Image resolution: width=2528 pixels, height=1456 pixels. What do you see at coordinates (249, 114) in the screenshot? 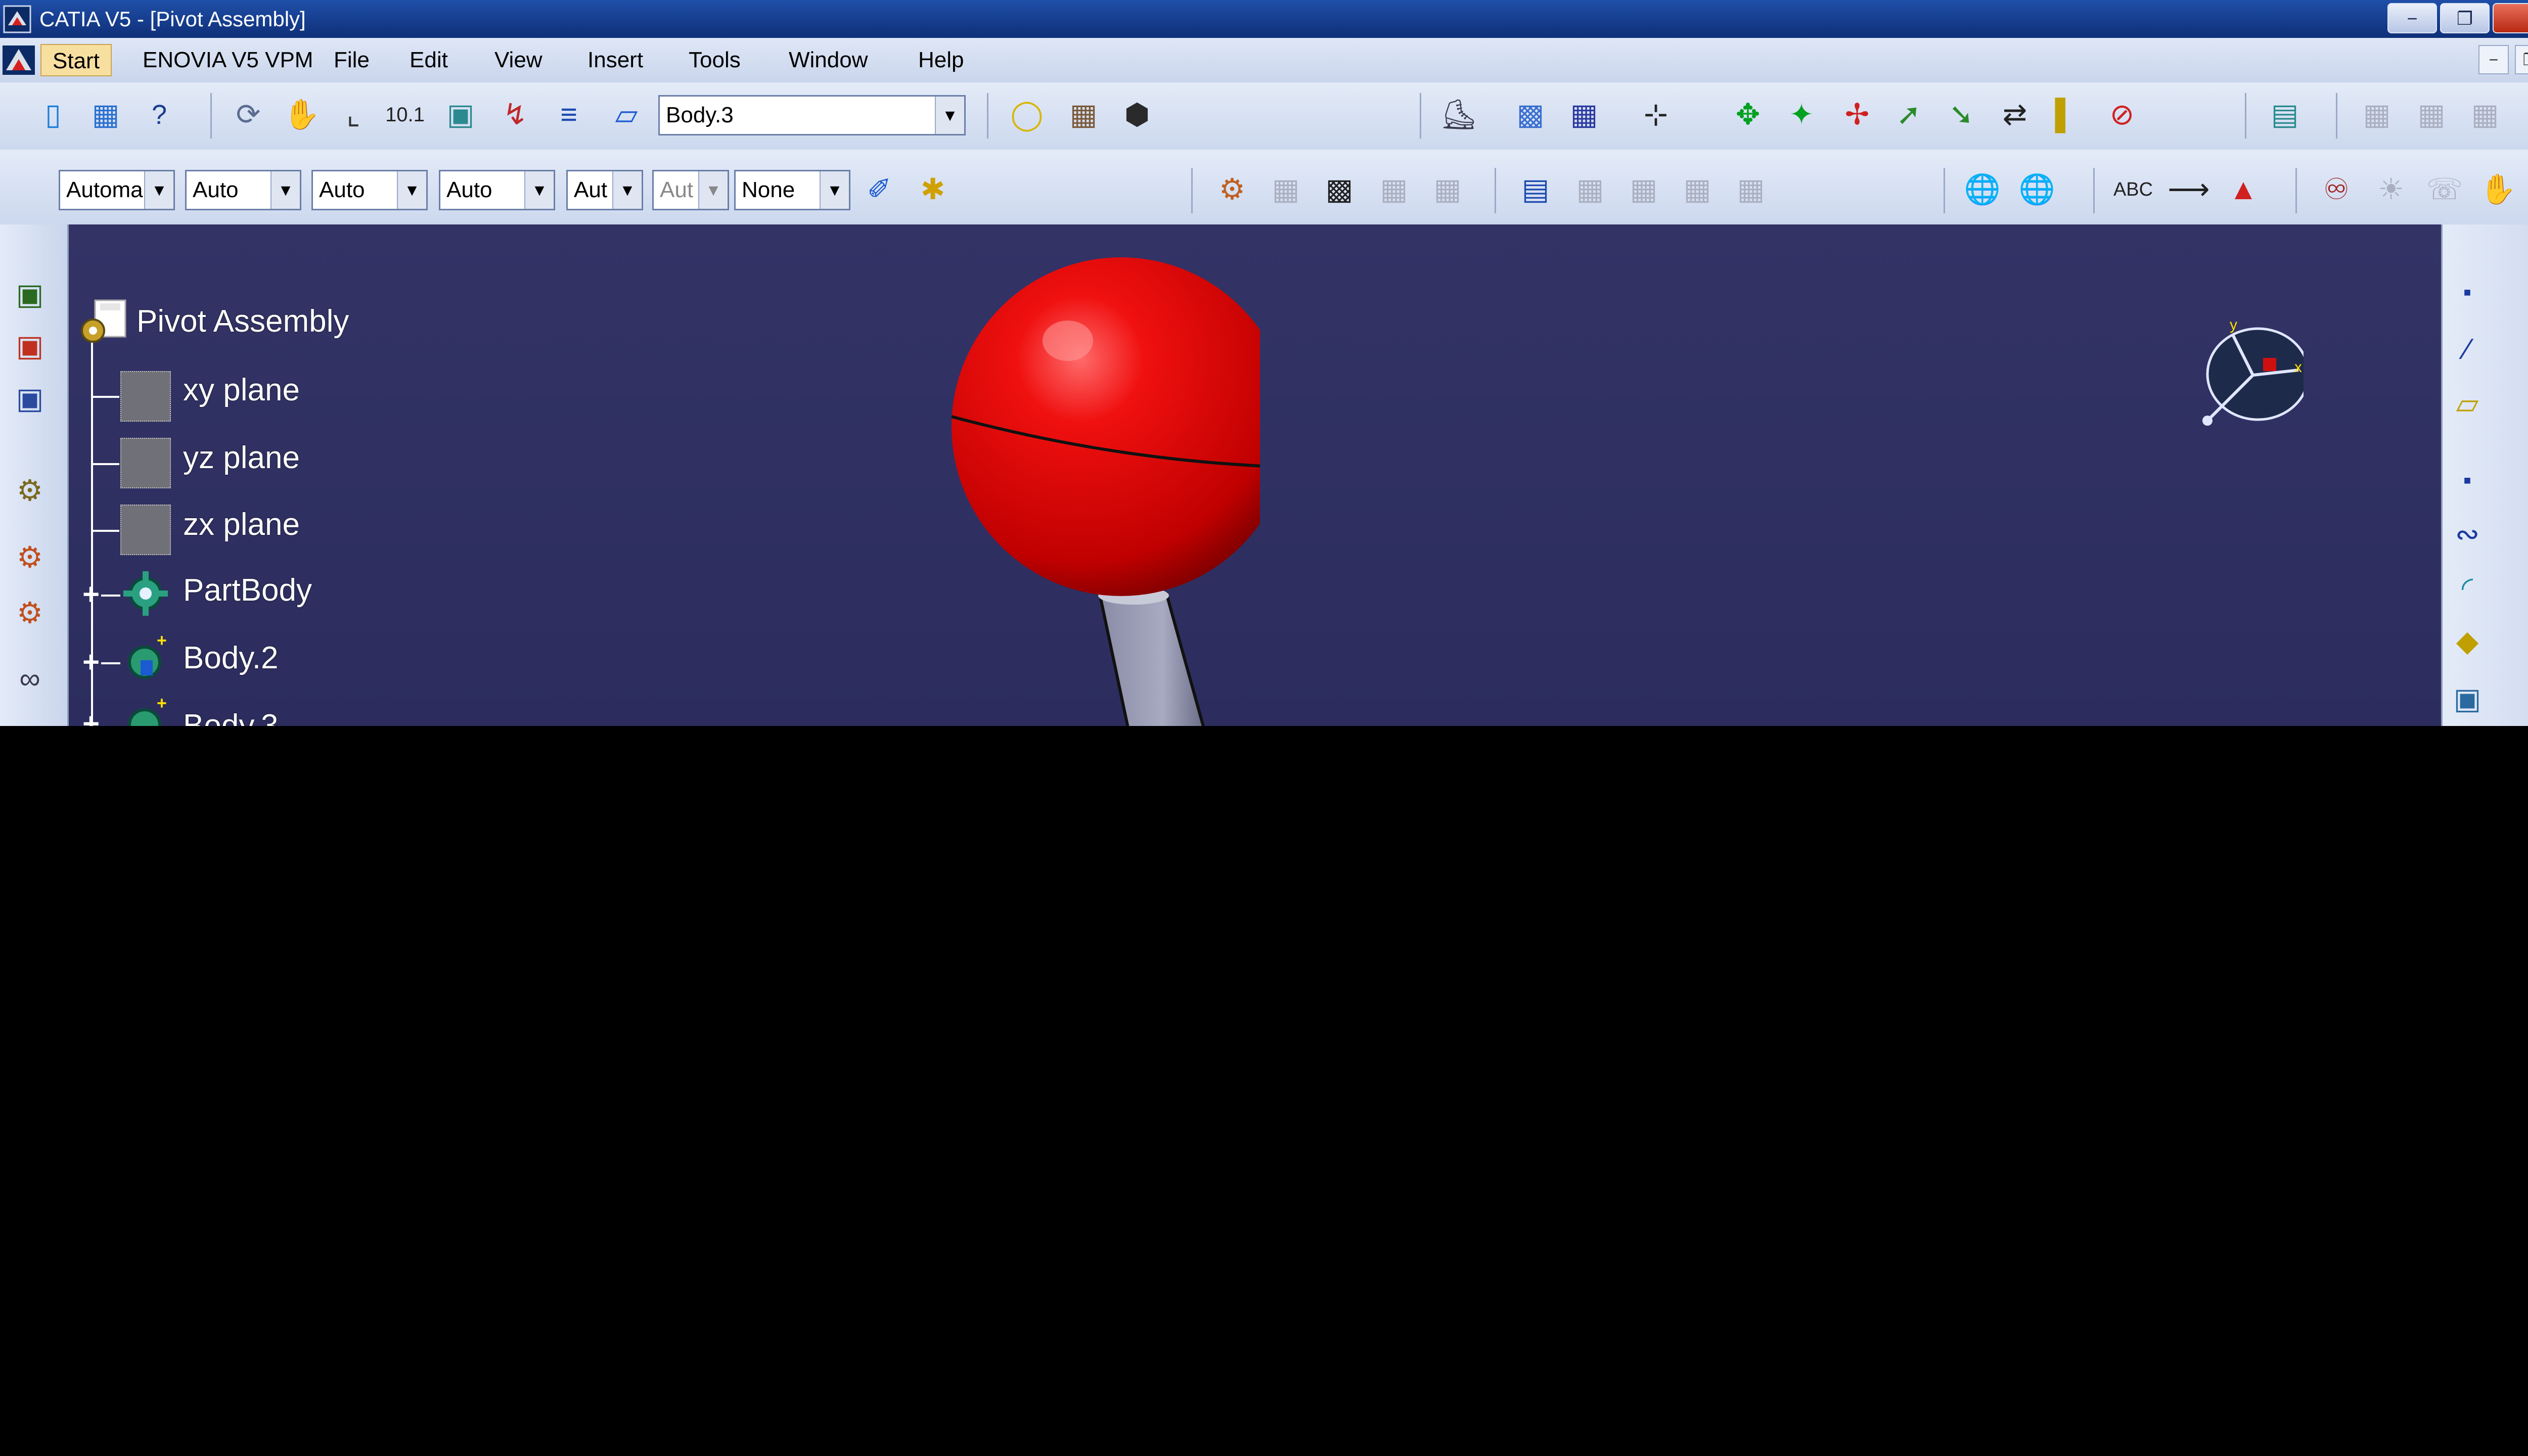
I see `rotate-icon: ⟳` at bounding box center [249, 114].